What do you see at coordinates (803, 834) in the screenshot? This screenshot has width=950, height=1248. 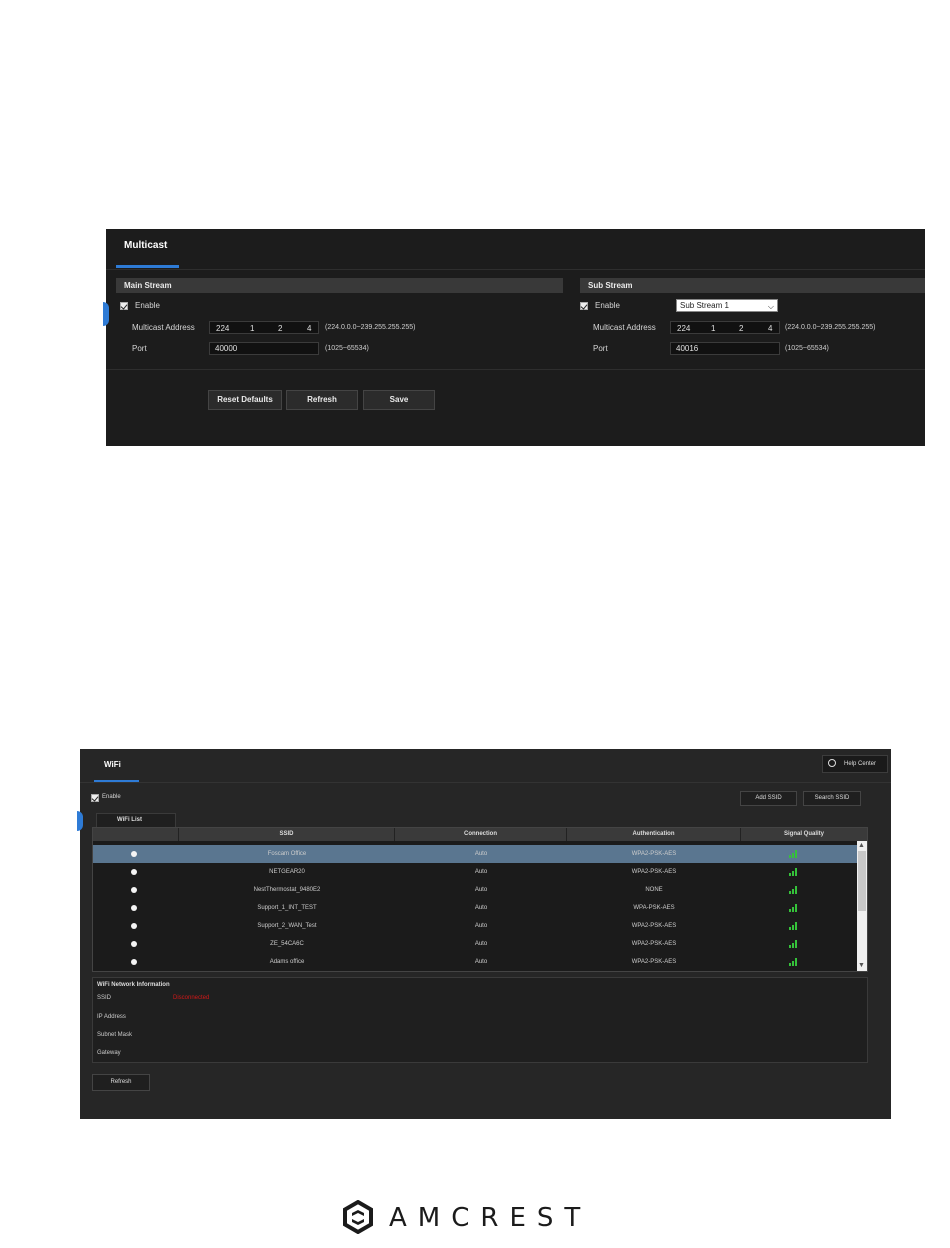 I see `column-signal-quality: Signal Quality` at bounding box center [803, 834].